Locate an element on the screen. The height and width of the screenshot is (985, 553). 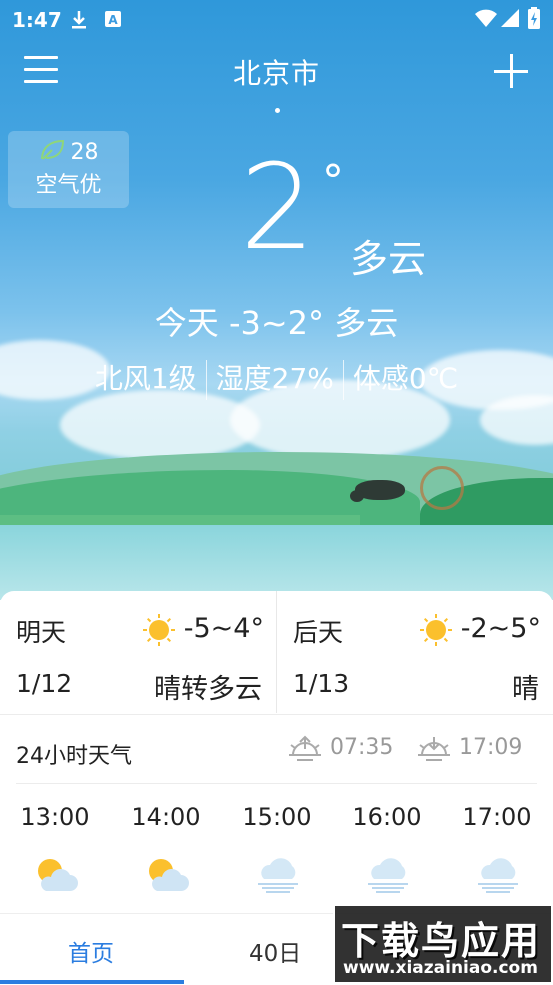
current-temperature: 2 is located at coordinates (278, 207).